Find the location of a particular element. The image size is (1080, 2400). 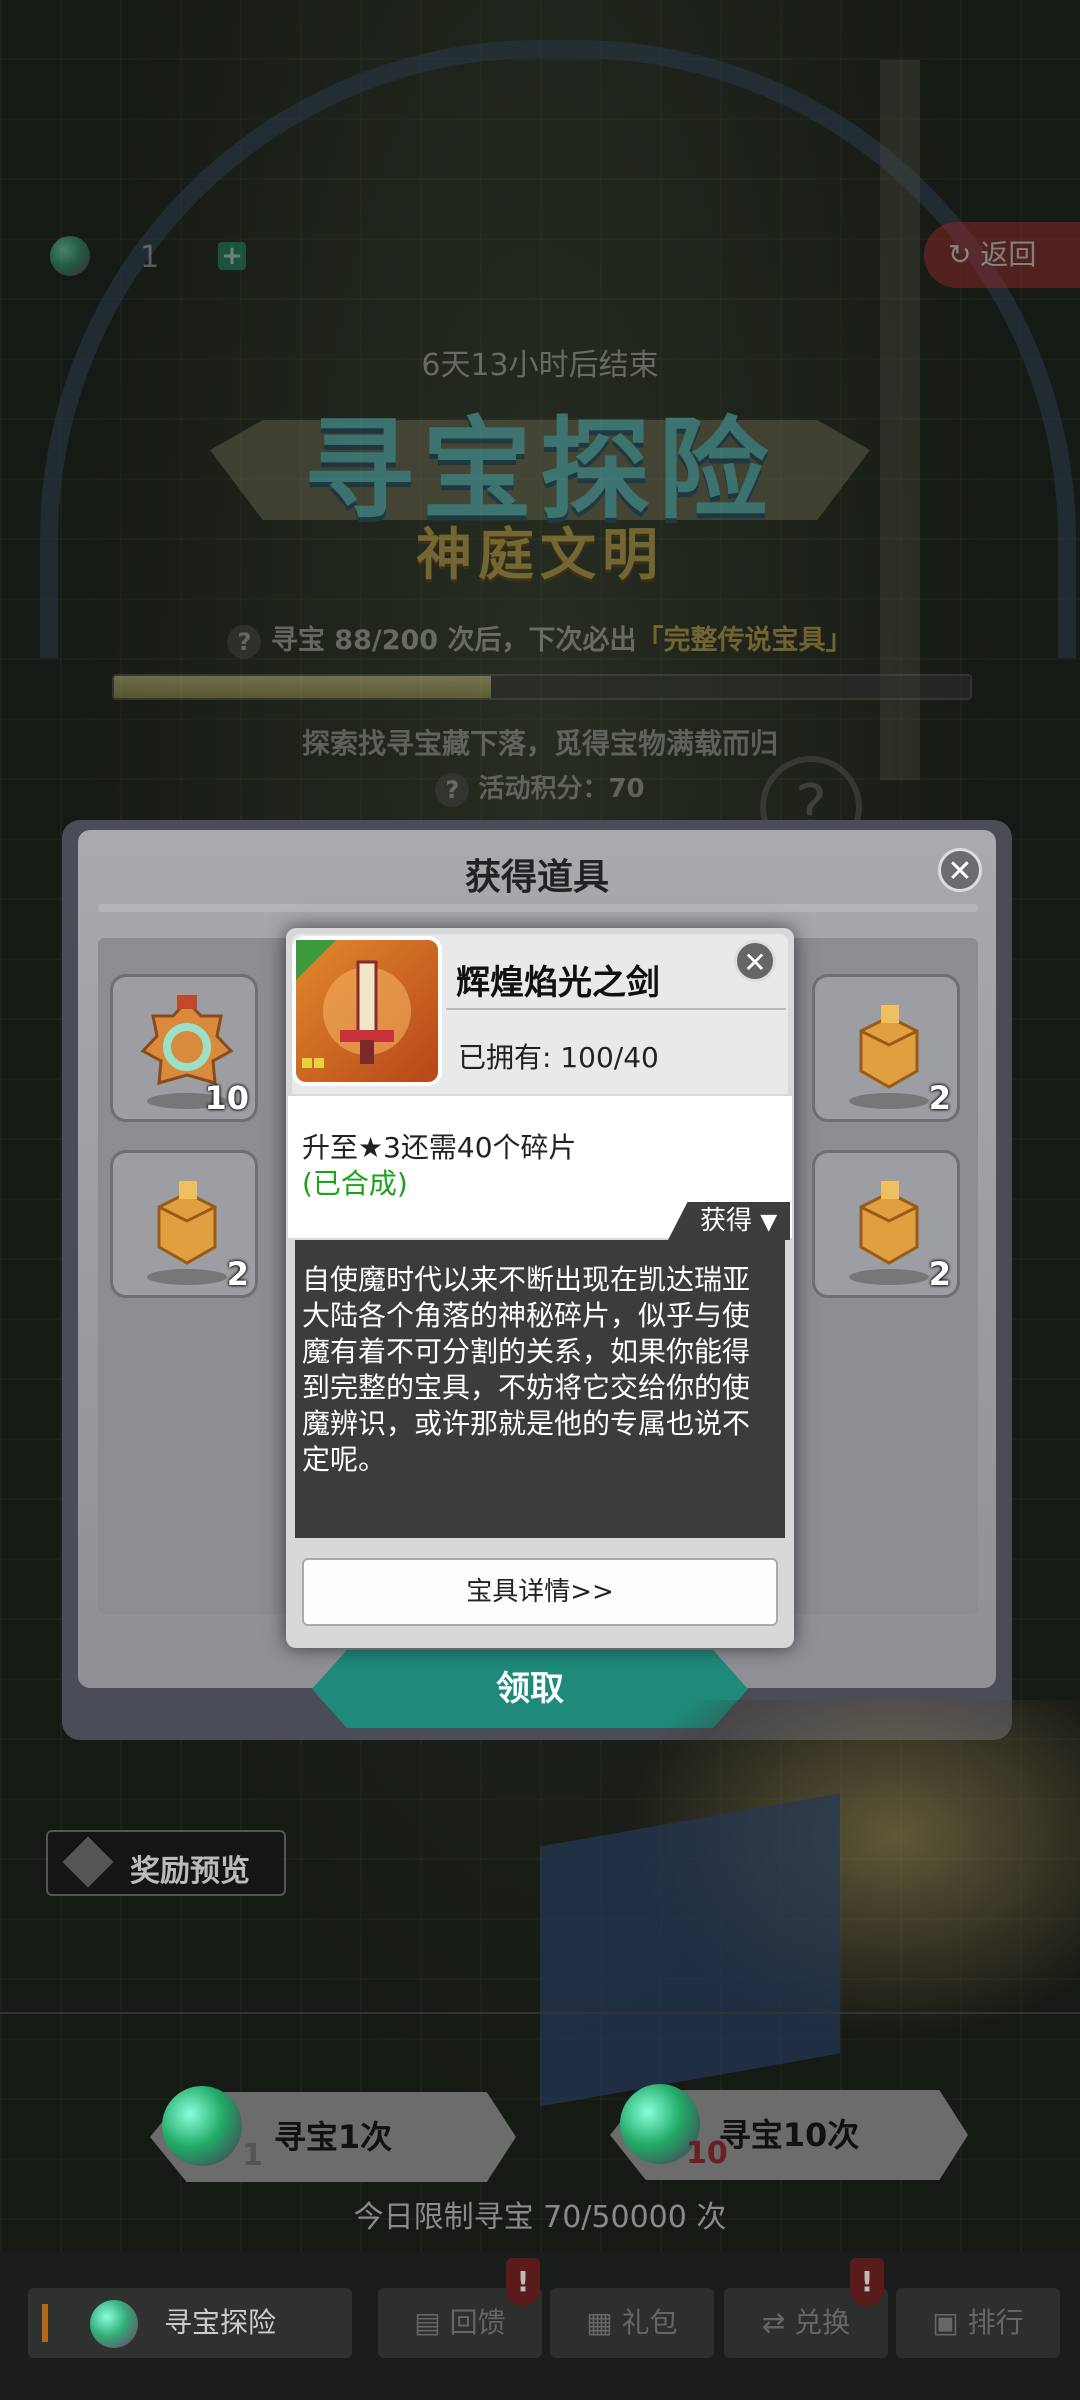

ranking-icon: ▣ is located at coordinates (945, 2322).